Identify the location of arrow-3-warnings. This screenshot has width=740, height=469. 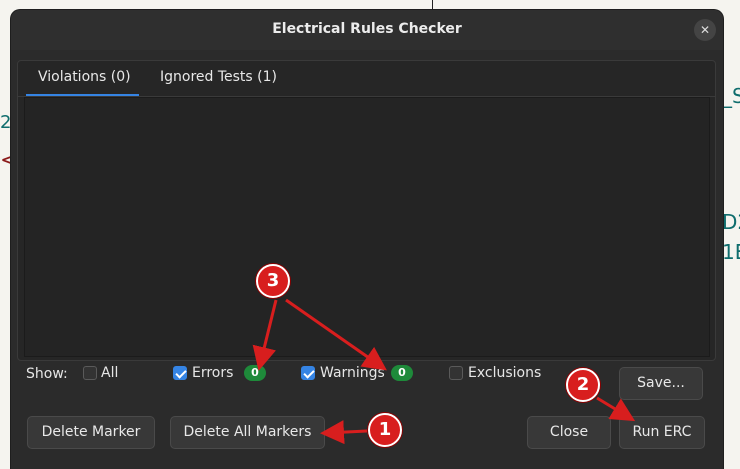
(336, 334).